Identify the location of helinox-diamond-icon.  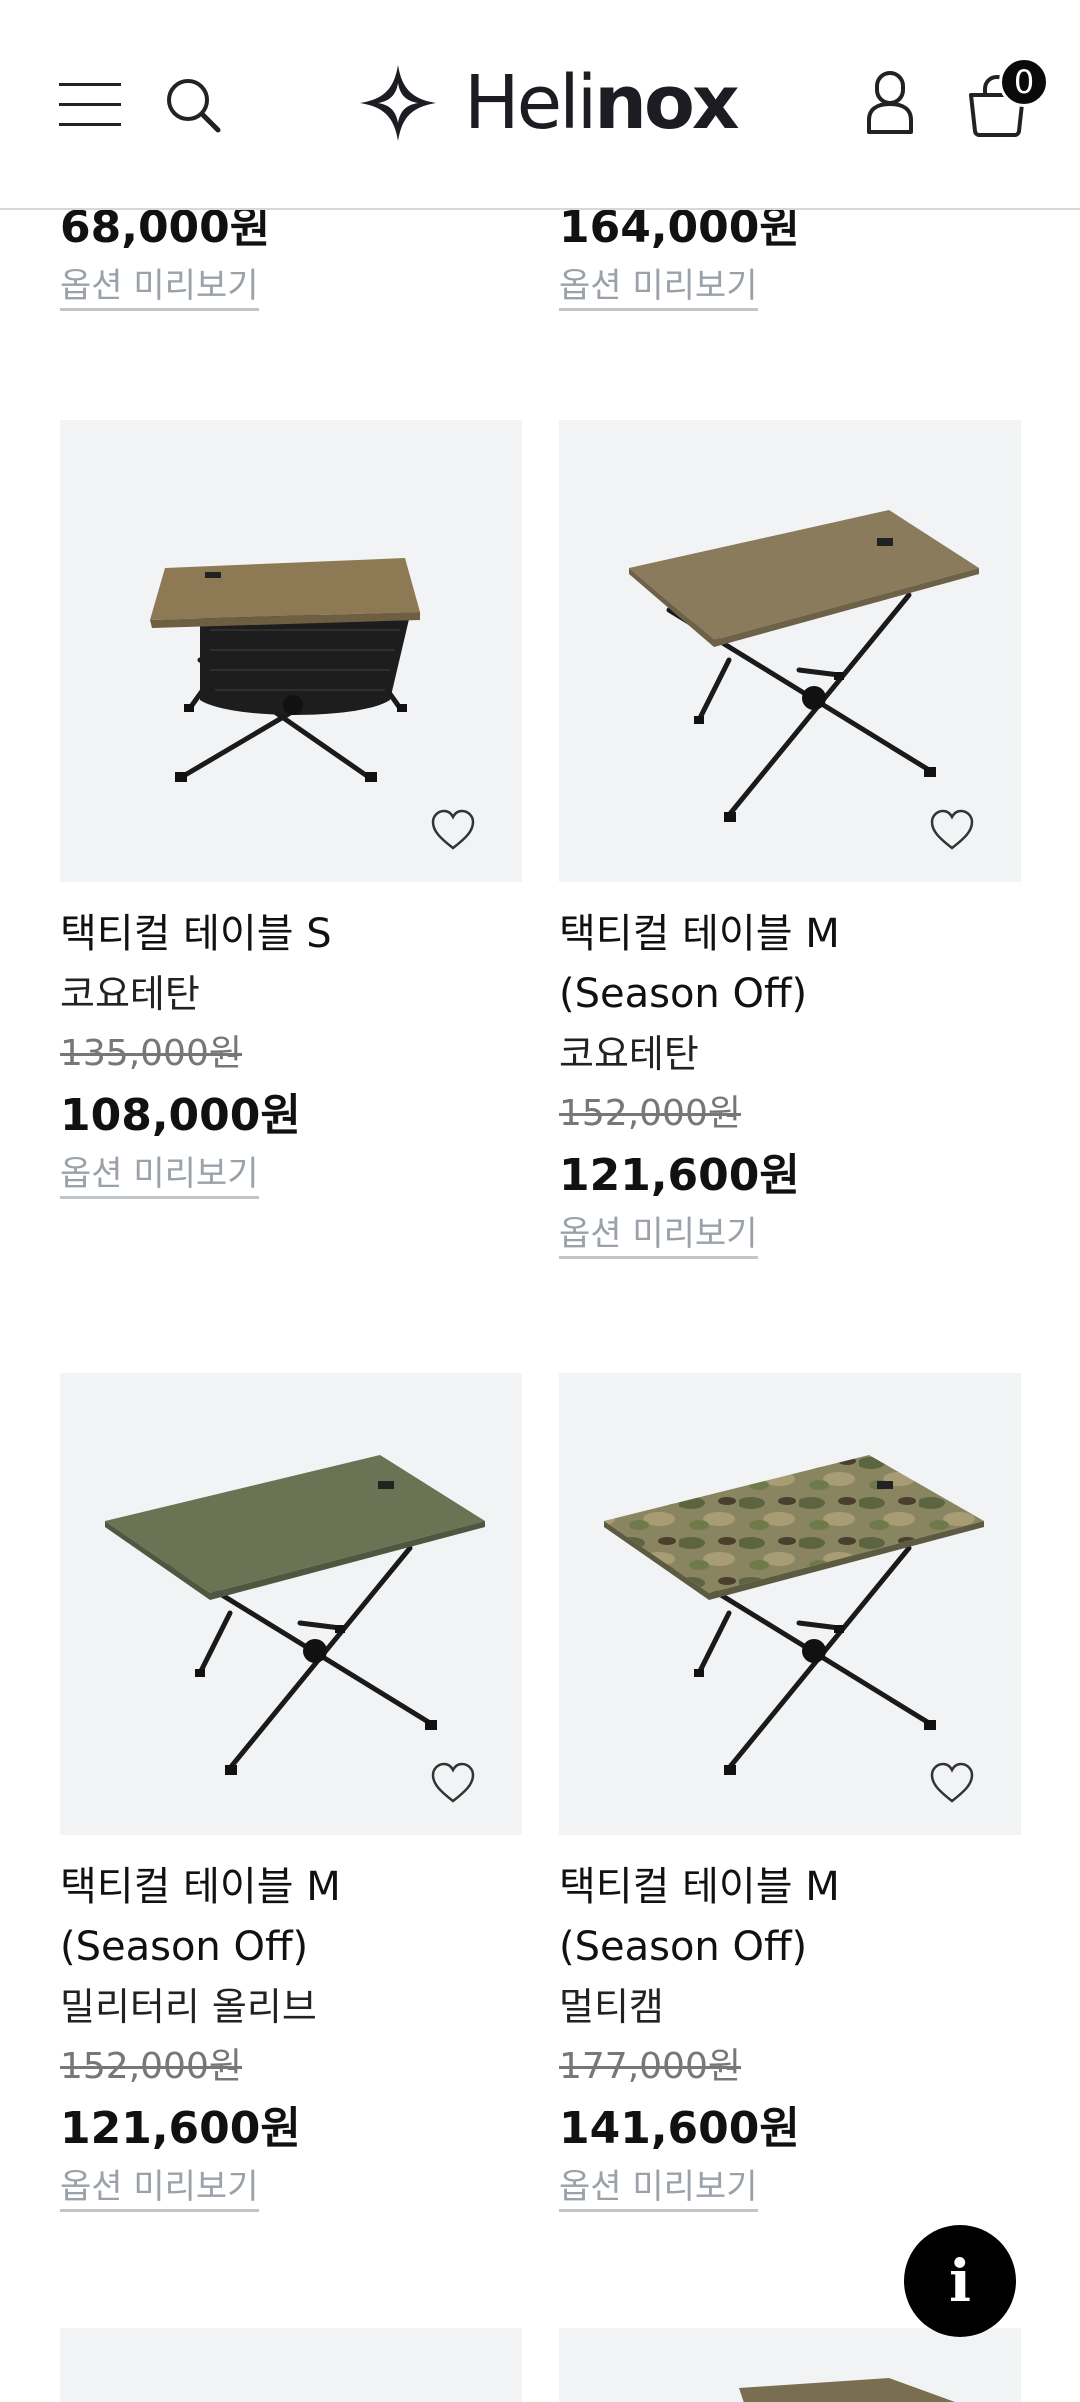
(398, 103).